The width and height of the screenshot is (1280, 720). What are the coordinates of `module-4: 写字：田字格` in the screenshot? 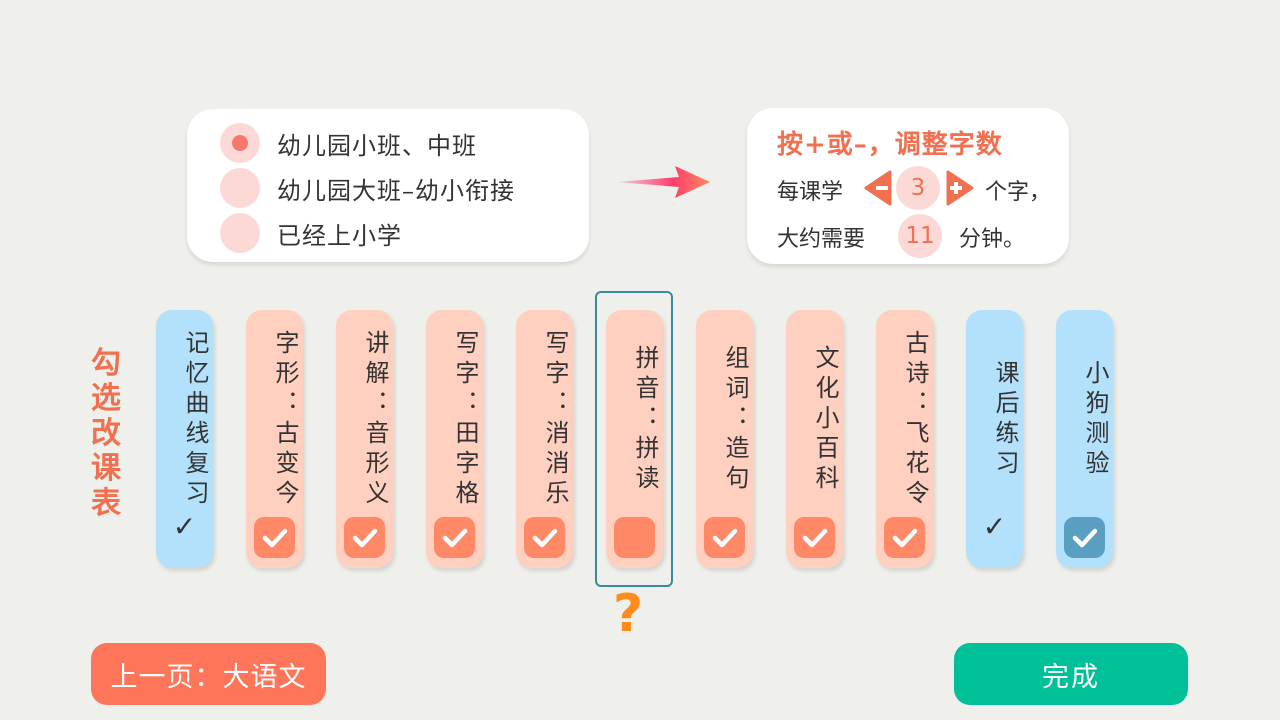 It's located at (454, 439).